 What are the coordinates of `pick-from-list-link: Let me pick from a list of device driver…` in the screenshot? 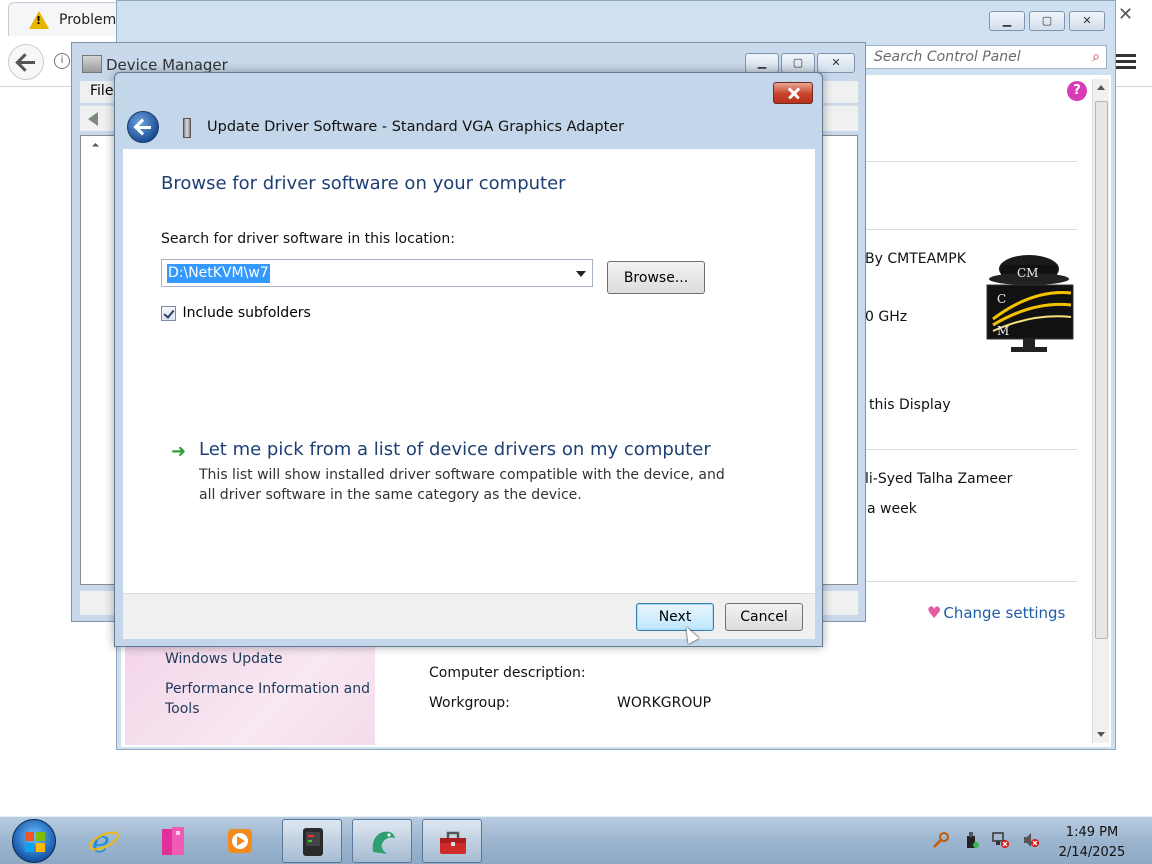 It's located at (455, 449).